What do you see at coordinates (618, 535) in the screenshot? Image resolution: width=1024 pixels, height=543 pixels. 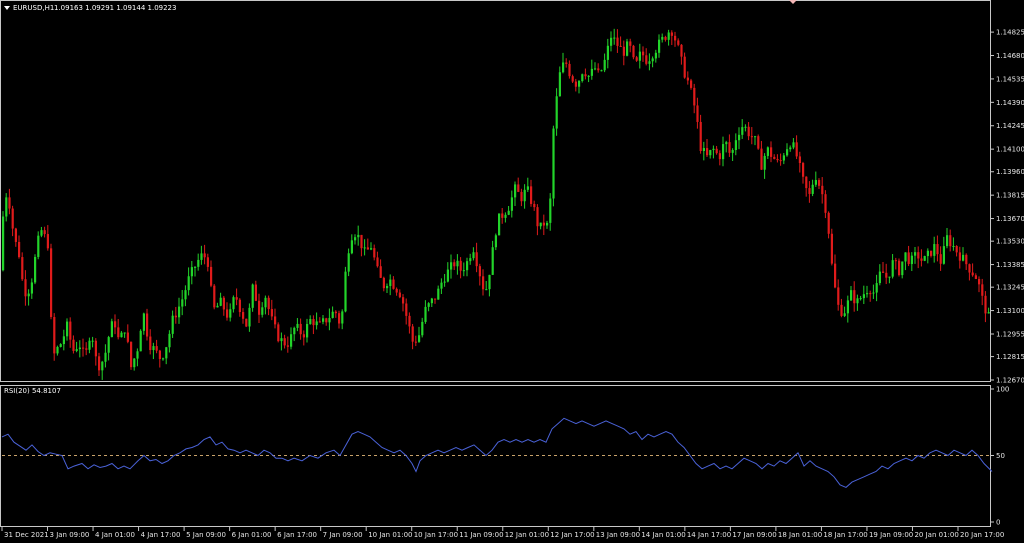 I see `time-tick-label: 13 Jan 09:00` at bounding box center [618, 535].